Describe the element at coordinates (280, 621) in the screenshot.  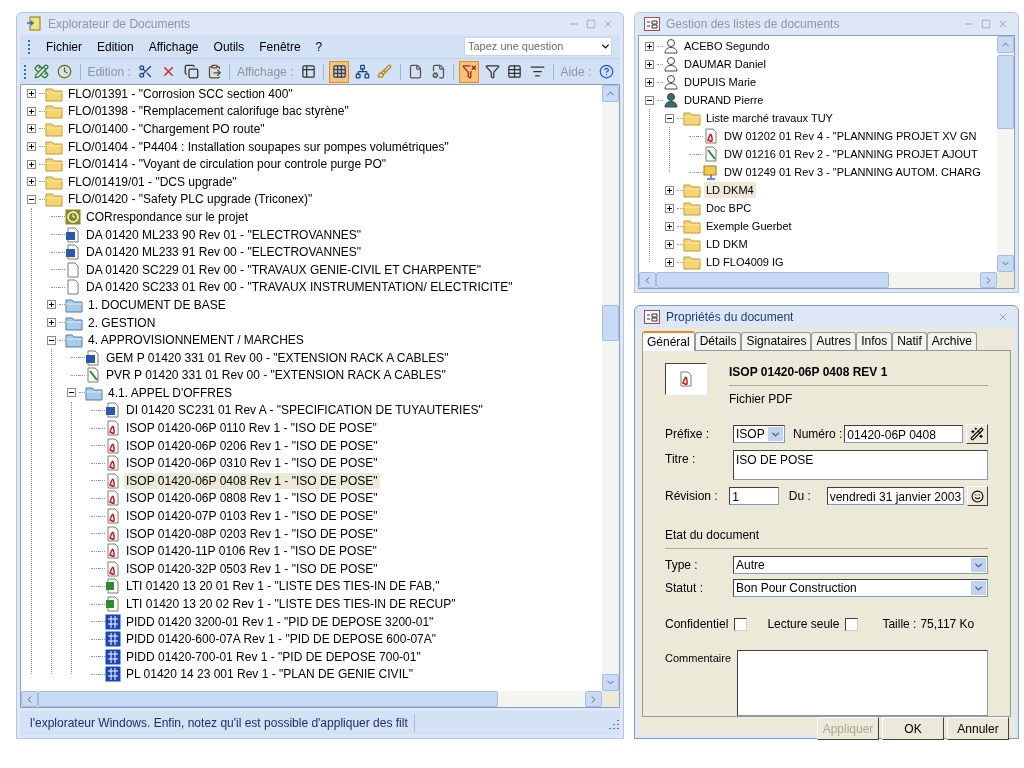
I see `tree-item: PIDD 01420 3200-01 Rev 1 - "PID DE DEPOSE 3200-01"` at that location.